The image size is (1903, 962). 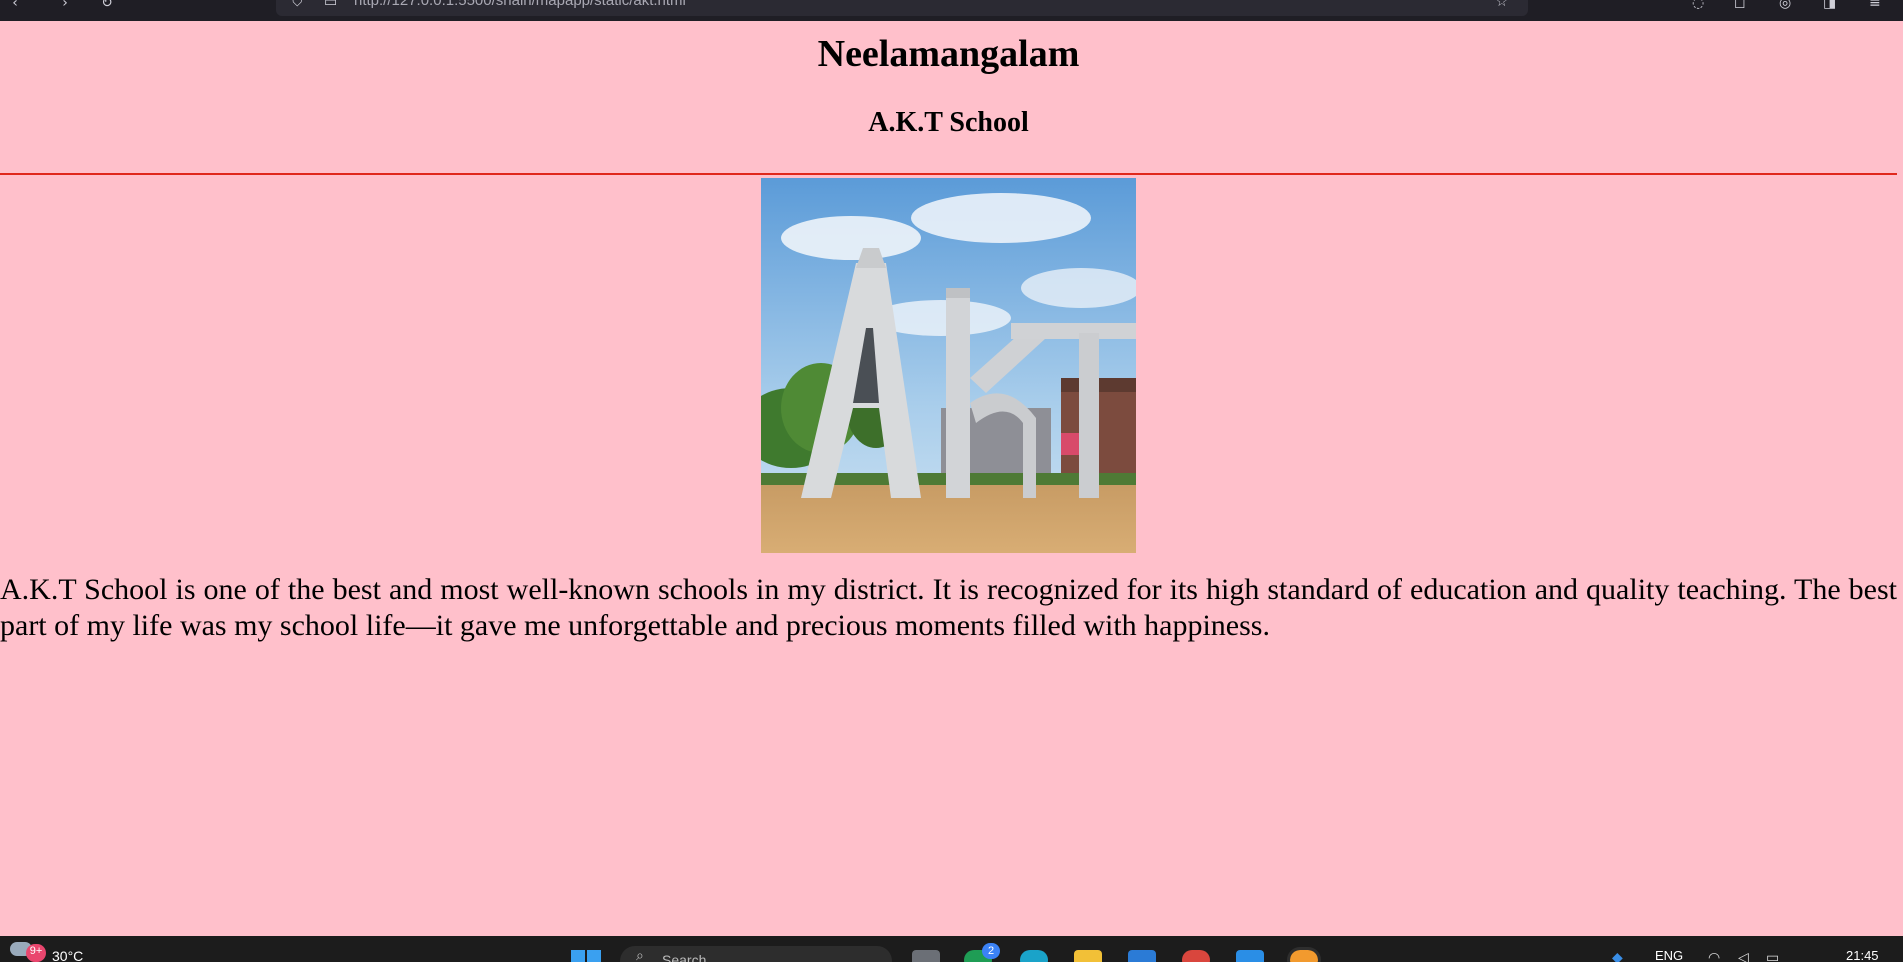 What do you see at coordinates (948, 122) in the screenshot?
I see `page-subtitle: A.K.T School` at bounding box center [948, 122].